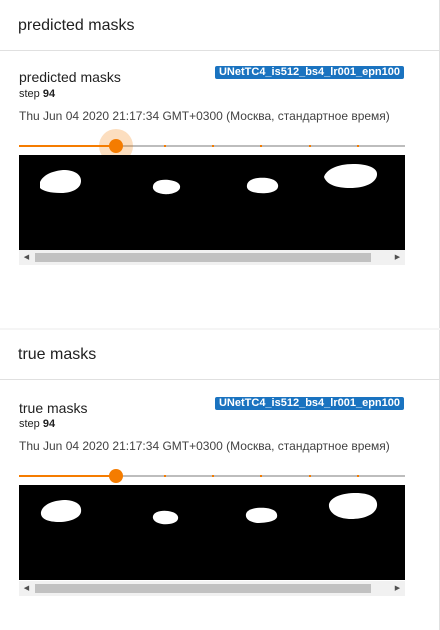 The height and width of the screenshot is (630, 440). What do you see at coordinates (57, 354) in the screenshot?
I see `section-title: true masks` at bounding box center [57, 354].